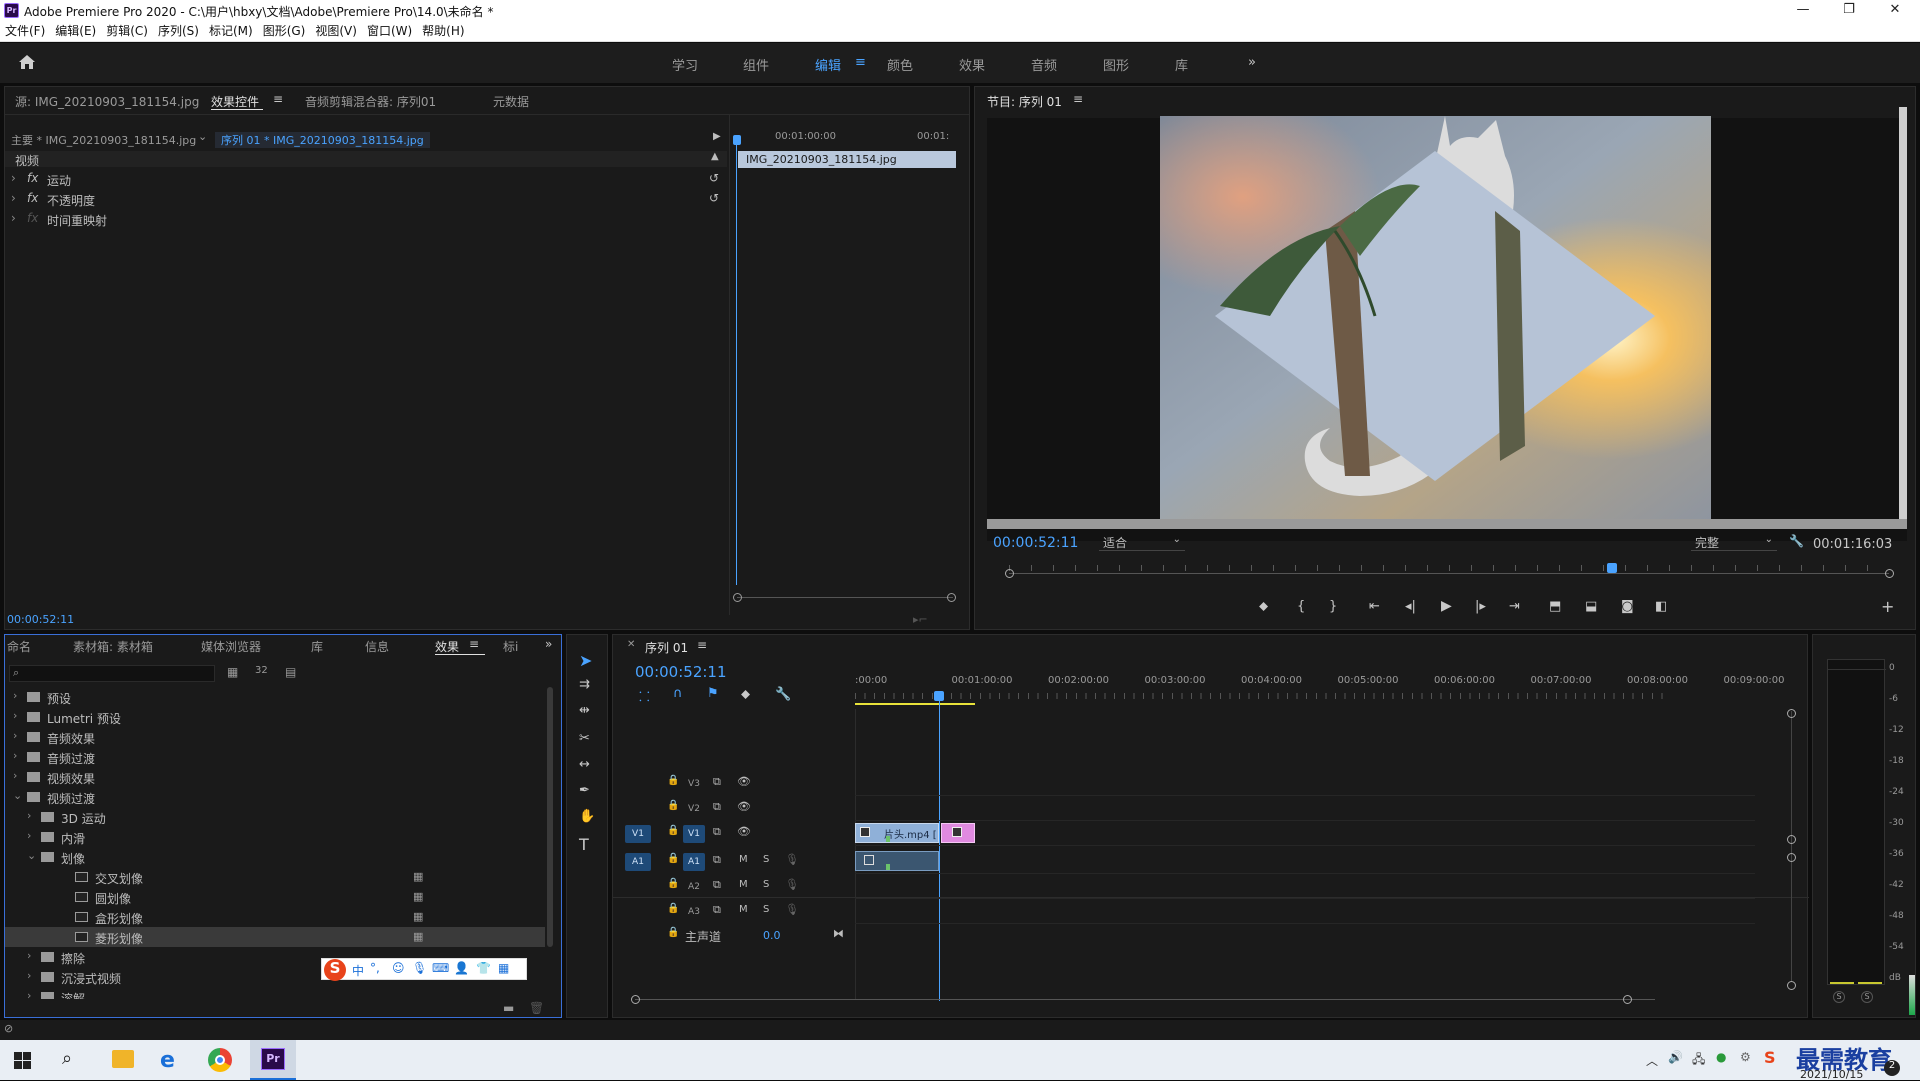 This screenshot has height=1081, width=1920. I want to click on track-header-v1: V1 🔒 V1 ⧉ 👁, so click(734, 834).